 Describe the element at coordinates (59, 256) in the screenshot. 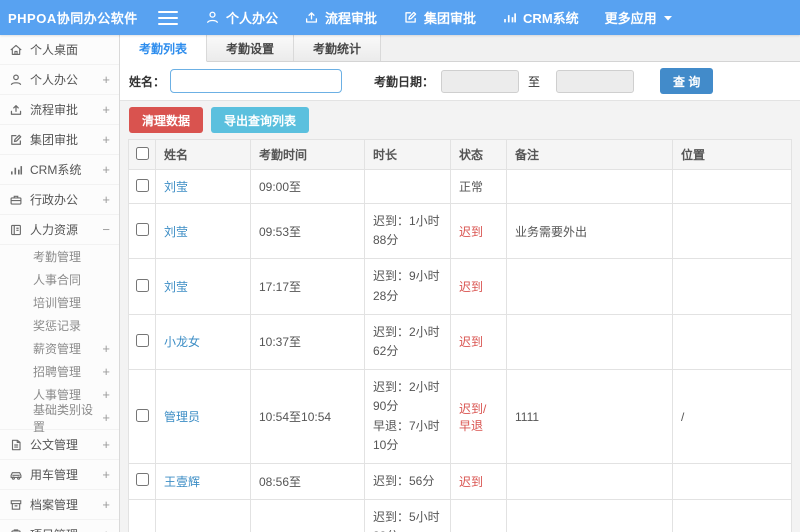

I see `sidebar-subitem-attendance-management: 考勤管理` at that location.